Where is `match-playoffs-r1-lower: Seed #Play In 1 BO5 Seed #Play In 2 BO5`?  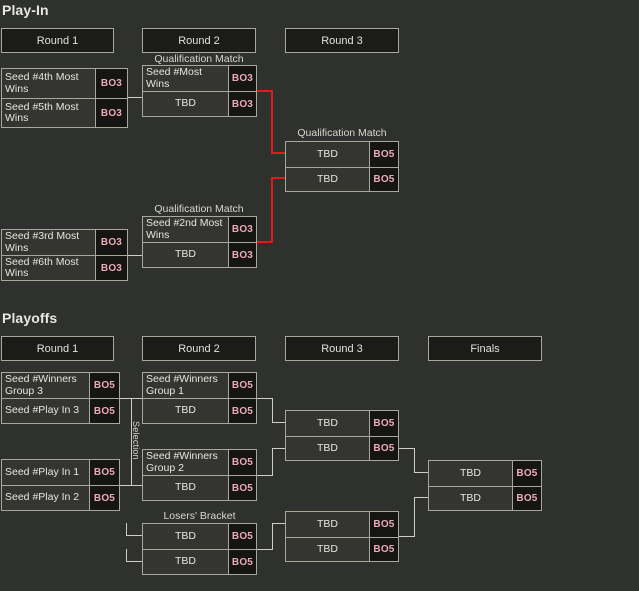 match-playoffs-r1-lower: Seed #Play In 1 BO5 Seed #Play In 2 BO5 is located at coordinates (60, 485).